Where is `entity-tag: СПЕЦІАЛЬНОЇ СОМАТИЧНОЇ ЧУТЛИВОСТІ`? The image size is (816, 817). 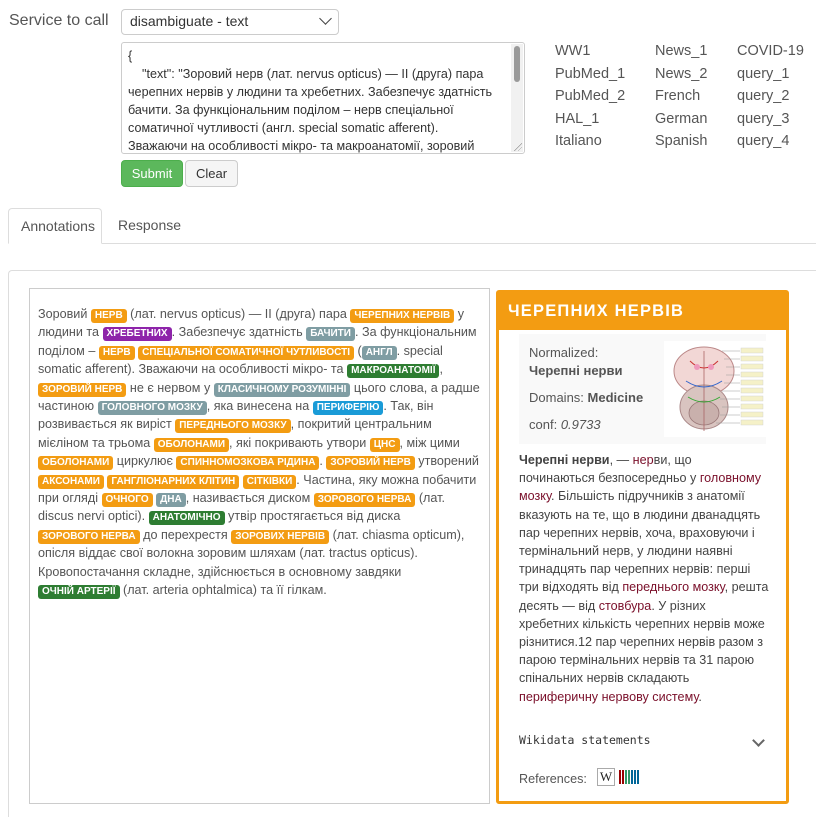
entity-tag: СПЕЦІАЛЬНОЇ СОМАТИЧНОЇ ЧУТЛИВОСТІ is located at coordinates (246, 352).